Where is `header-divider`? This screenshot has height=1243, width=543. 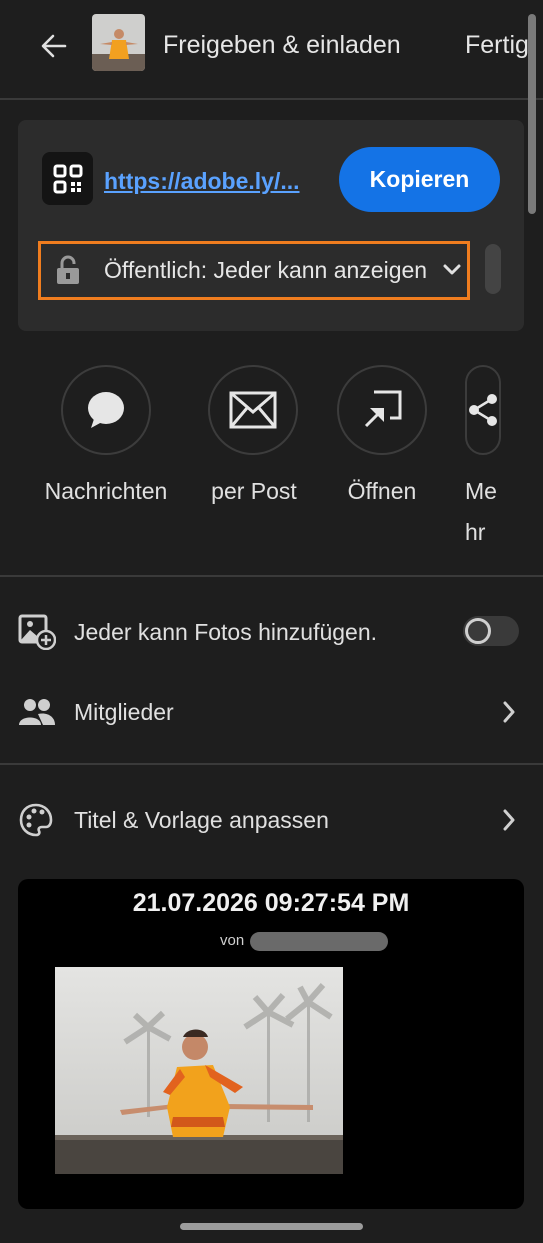 header-divider is located at coordinates (271, 99).